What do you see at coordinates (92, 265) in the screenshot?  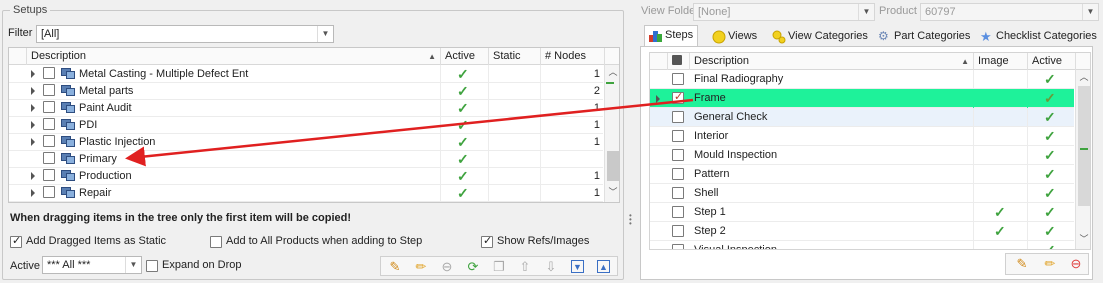 I see `active-combo: *** All *** ▼` at bounding box center [92, 265].